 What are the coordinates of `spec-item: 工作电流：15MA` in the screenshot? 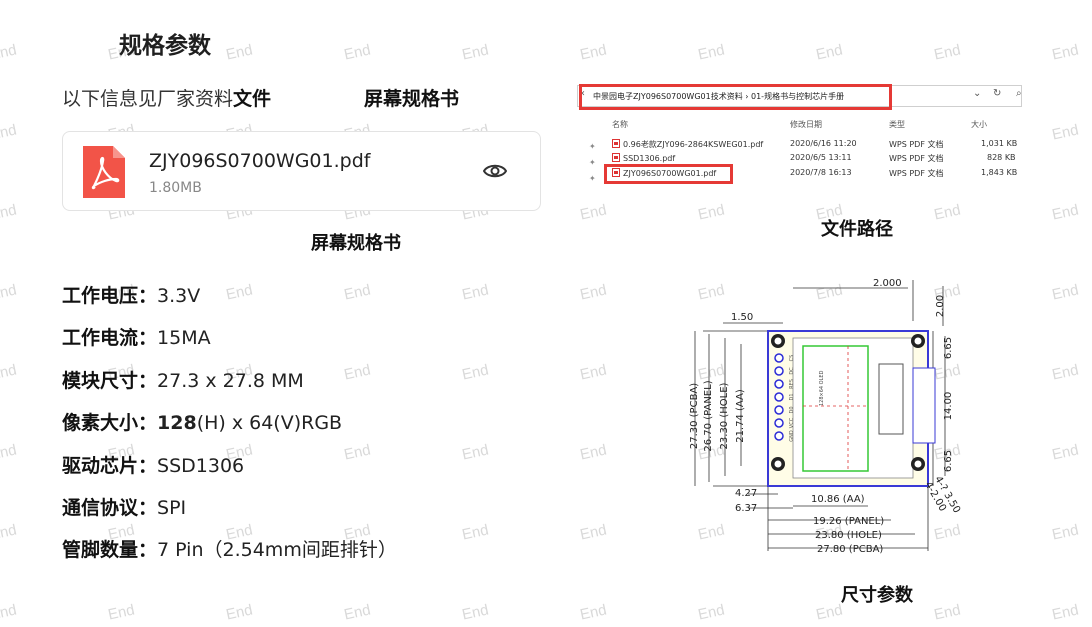 It's located at (136, 336).